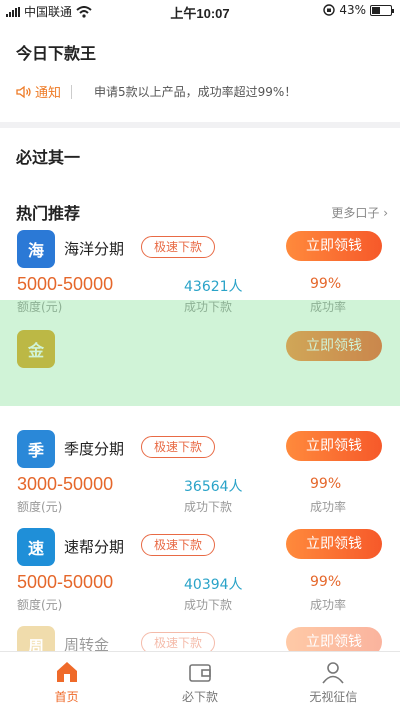 Image resolution: width=400 pixels, height=711 pixels. Describe the element at coordinates (23, 91) in the screenshot. I see `speaker-icon` at that location.